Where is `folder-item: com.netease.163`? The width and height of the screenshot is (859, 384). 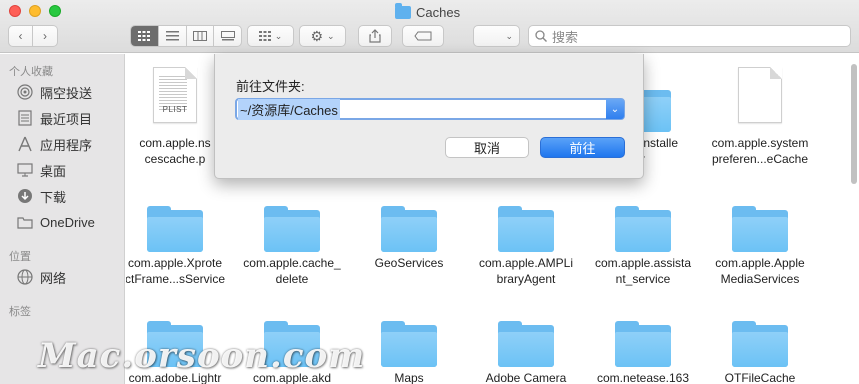
folder-item: com.netease.163 is located at coordinates (643, 341).